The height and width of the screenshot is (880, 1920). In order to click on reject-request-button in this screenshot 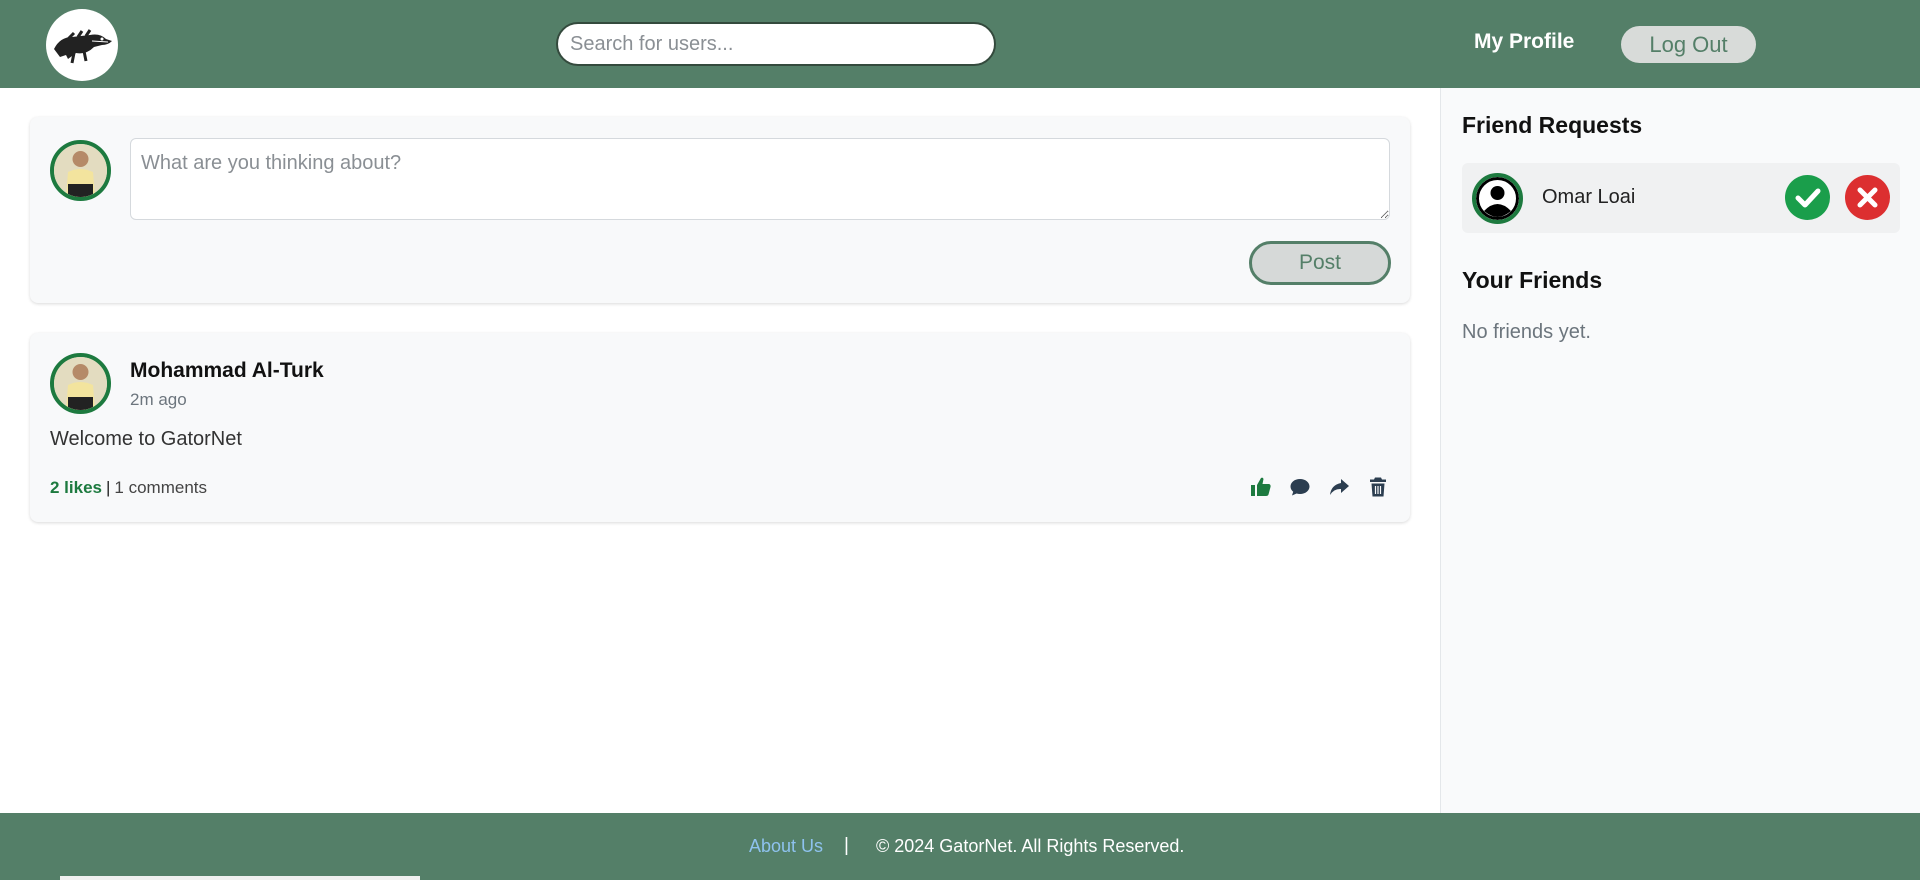, I will do `click(1867, 197)`.